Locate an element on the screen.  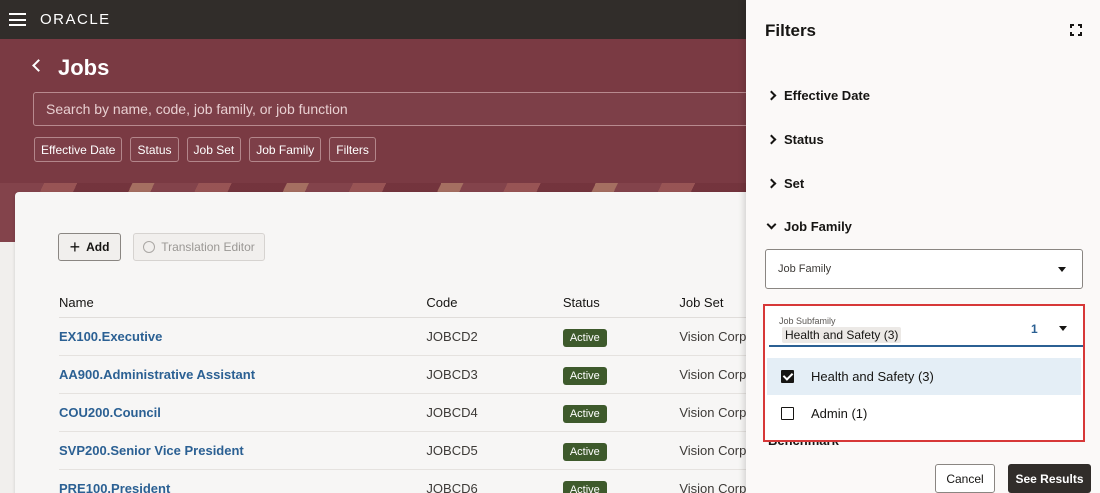
globe-icon is located at coordinates (149, 247).